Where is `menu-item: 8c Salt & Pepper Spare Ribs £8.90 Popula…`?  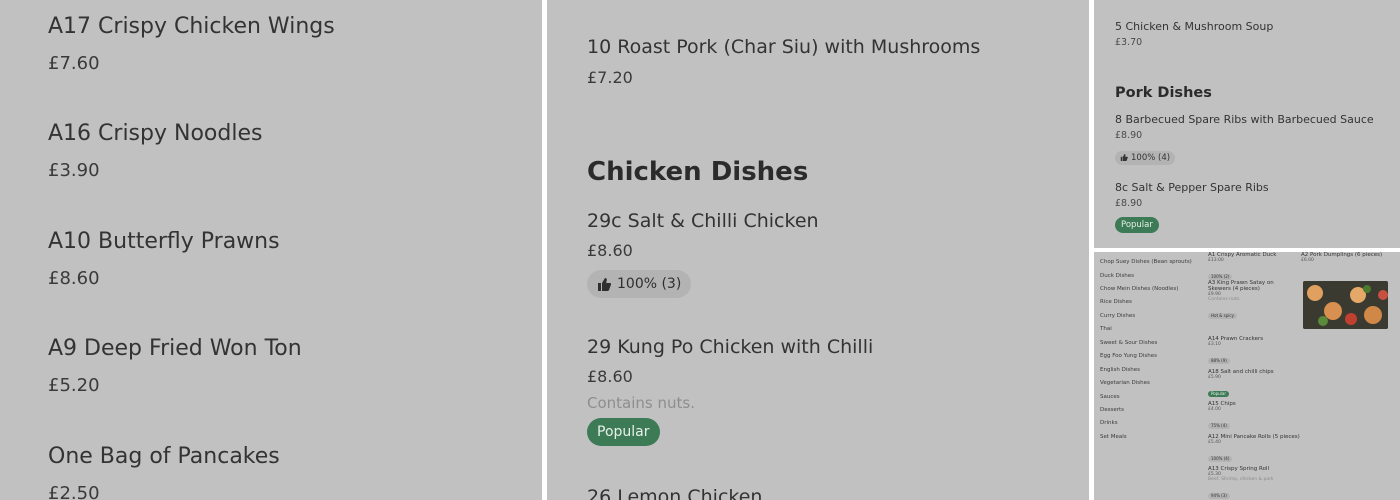 menu-item: 8c Salt & Pepper Spare Ribs £8.90 Popula… is located at coordinates (1192, 207).